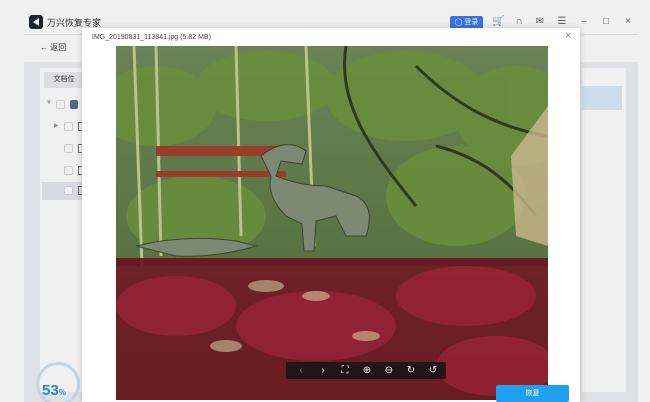  What do you see at coordinates (345, 370) in the screenshot?
I see `fullscreen-icon: ⛶` at bounding box center [345, 370].